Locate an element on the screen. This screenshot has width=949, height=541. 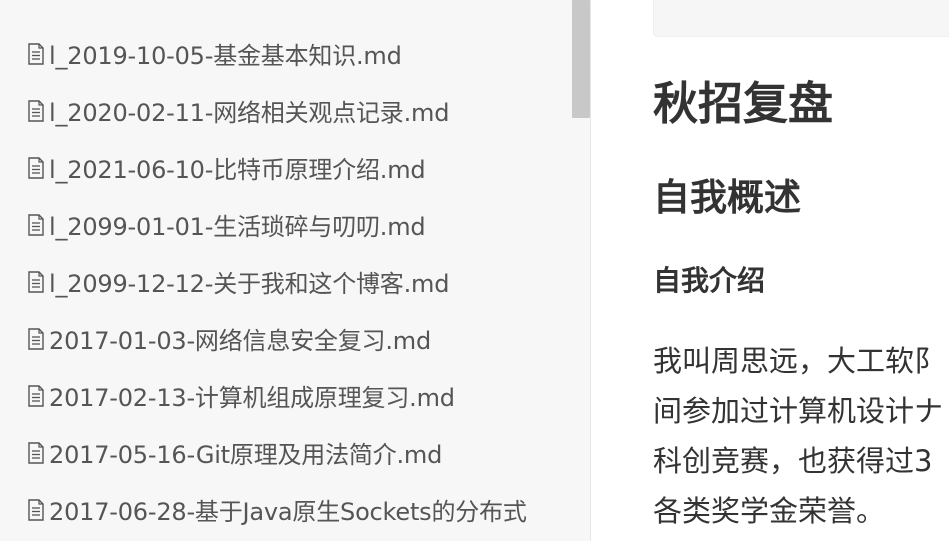
file-item: 2017-02-13-计算机组成原理复习.md is located at coordinates (299, 395).